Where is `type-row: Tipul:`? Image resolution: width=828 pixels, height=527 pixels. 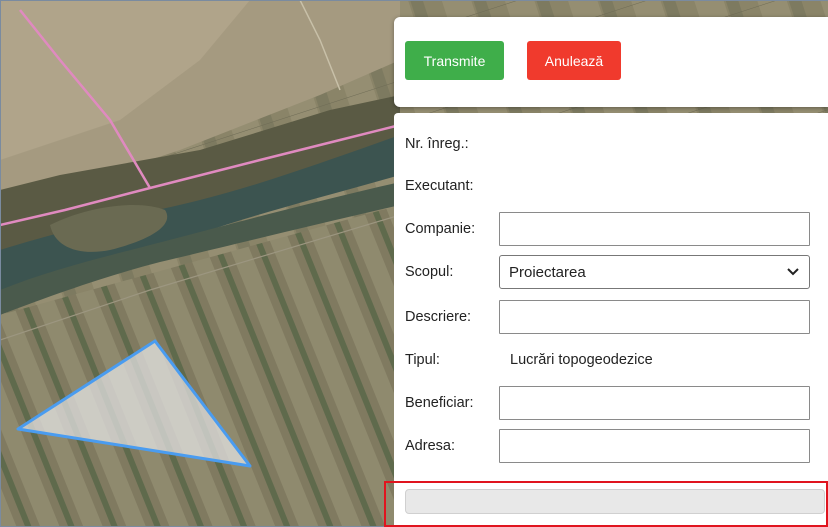
type-row: Tipul: is located at coordinates (422, 360).